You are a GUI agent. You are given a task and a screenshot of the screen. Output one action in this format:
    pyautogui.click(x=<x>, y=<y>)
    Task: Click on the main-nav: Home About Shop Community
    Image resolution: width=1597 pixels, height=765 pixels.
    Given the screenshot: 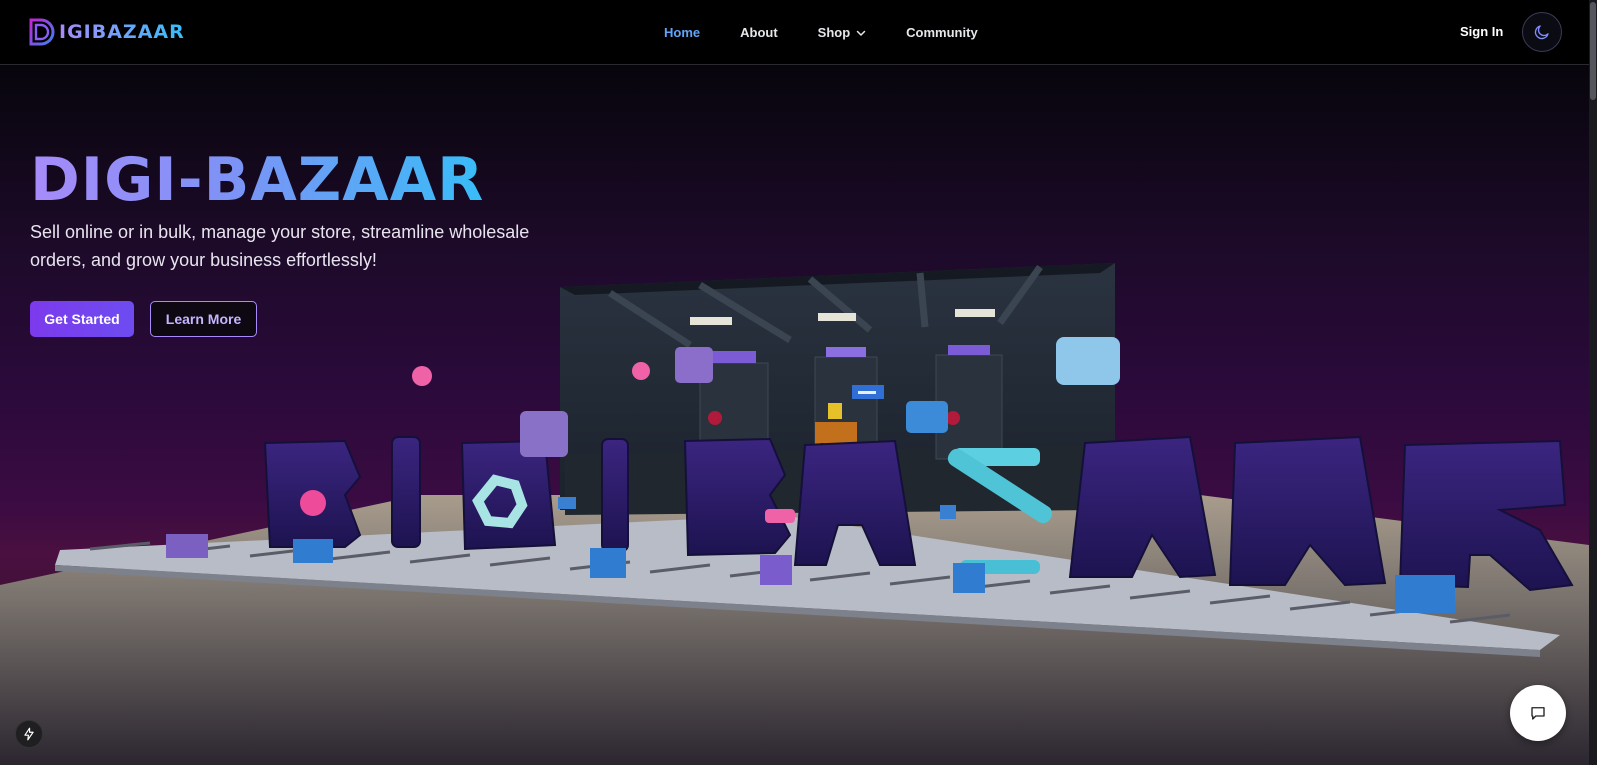 What is the action you would take?
    pyautogui.click(x=821, y=32)
    